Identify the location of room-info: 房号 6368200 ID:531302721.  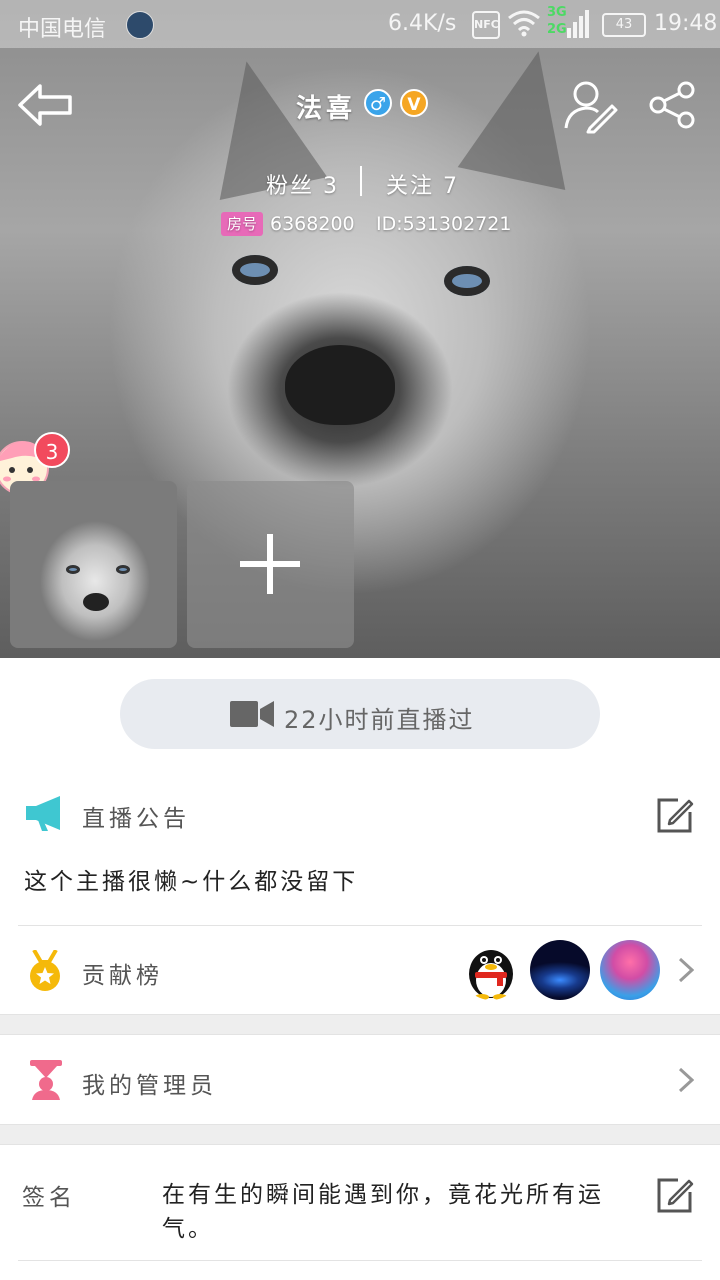
(360, 225).